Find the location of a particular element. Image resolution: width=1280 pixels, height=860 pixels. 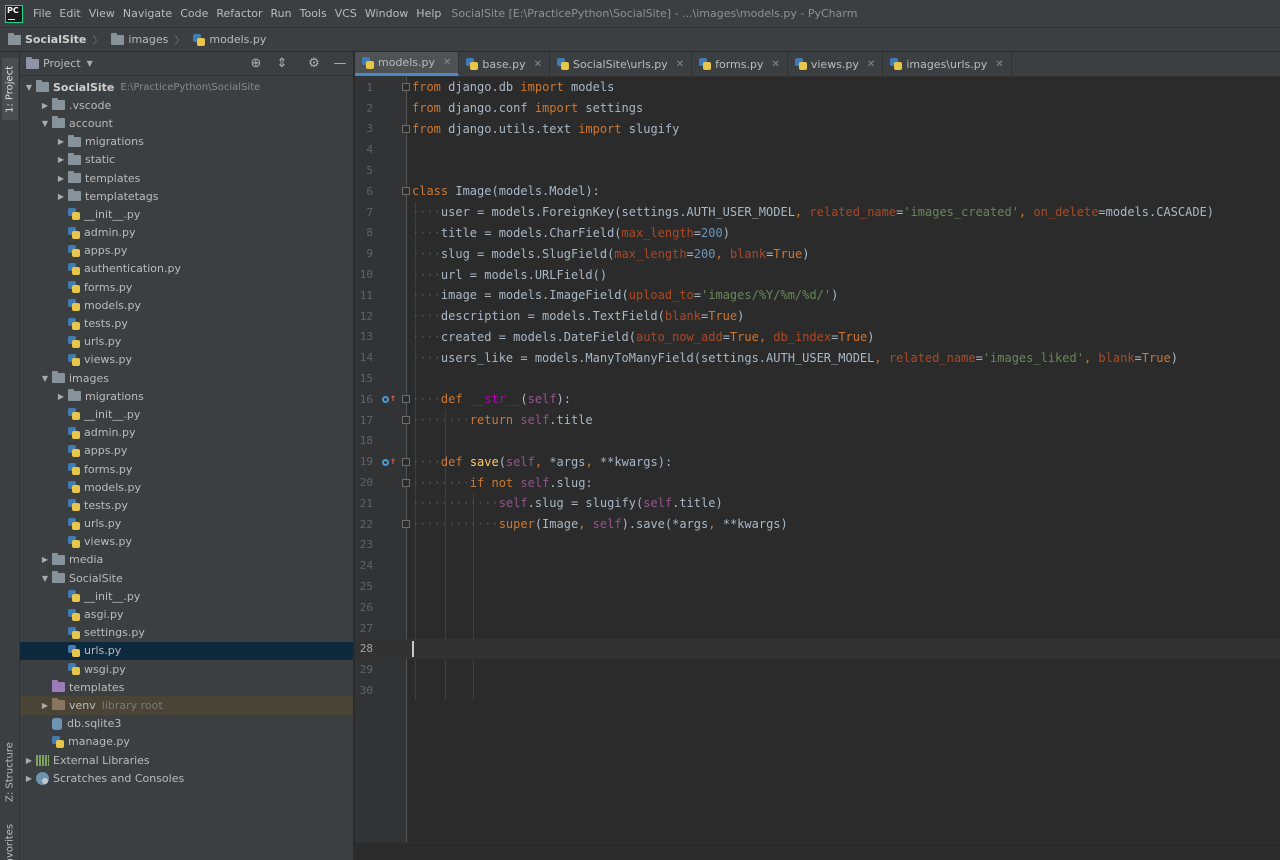

tree-item: ▼ SocialSite E:\PracticePython\SocialSite is located at coordinates (186, 87).